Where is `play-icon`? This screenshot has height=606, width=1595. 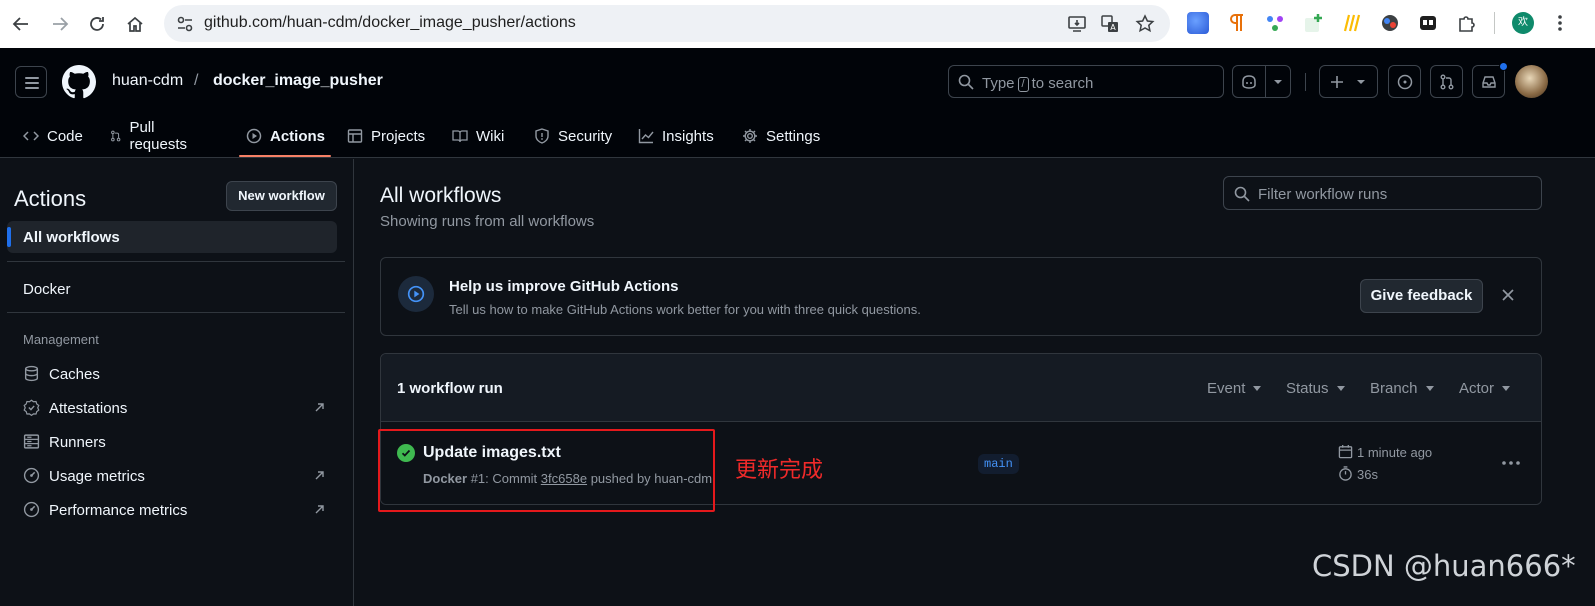
play-icon is located at coordinates (254, 136).